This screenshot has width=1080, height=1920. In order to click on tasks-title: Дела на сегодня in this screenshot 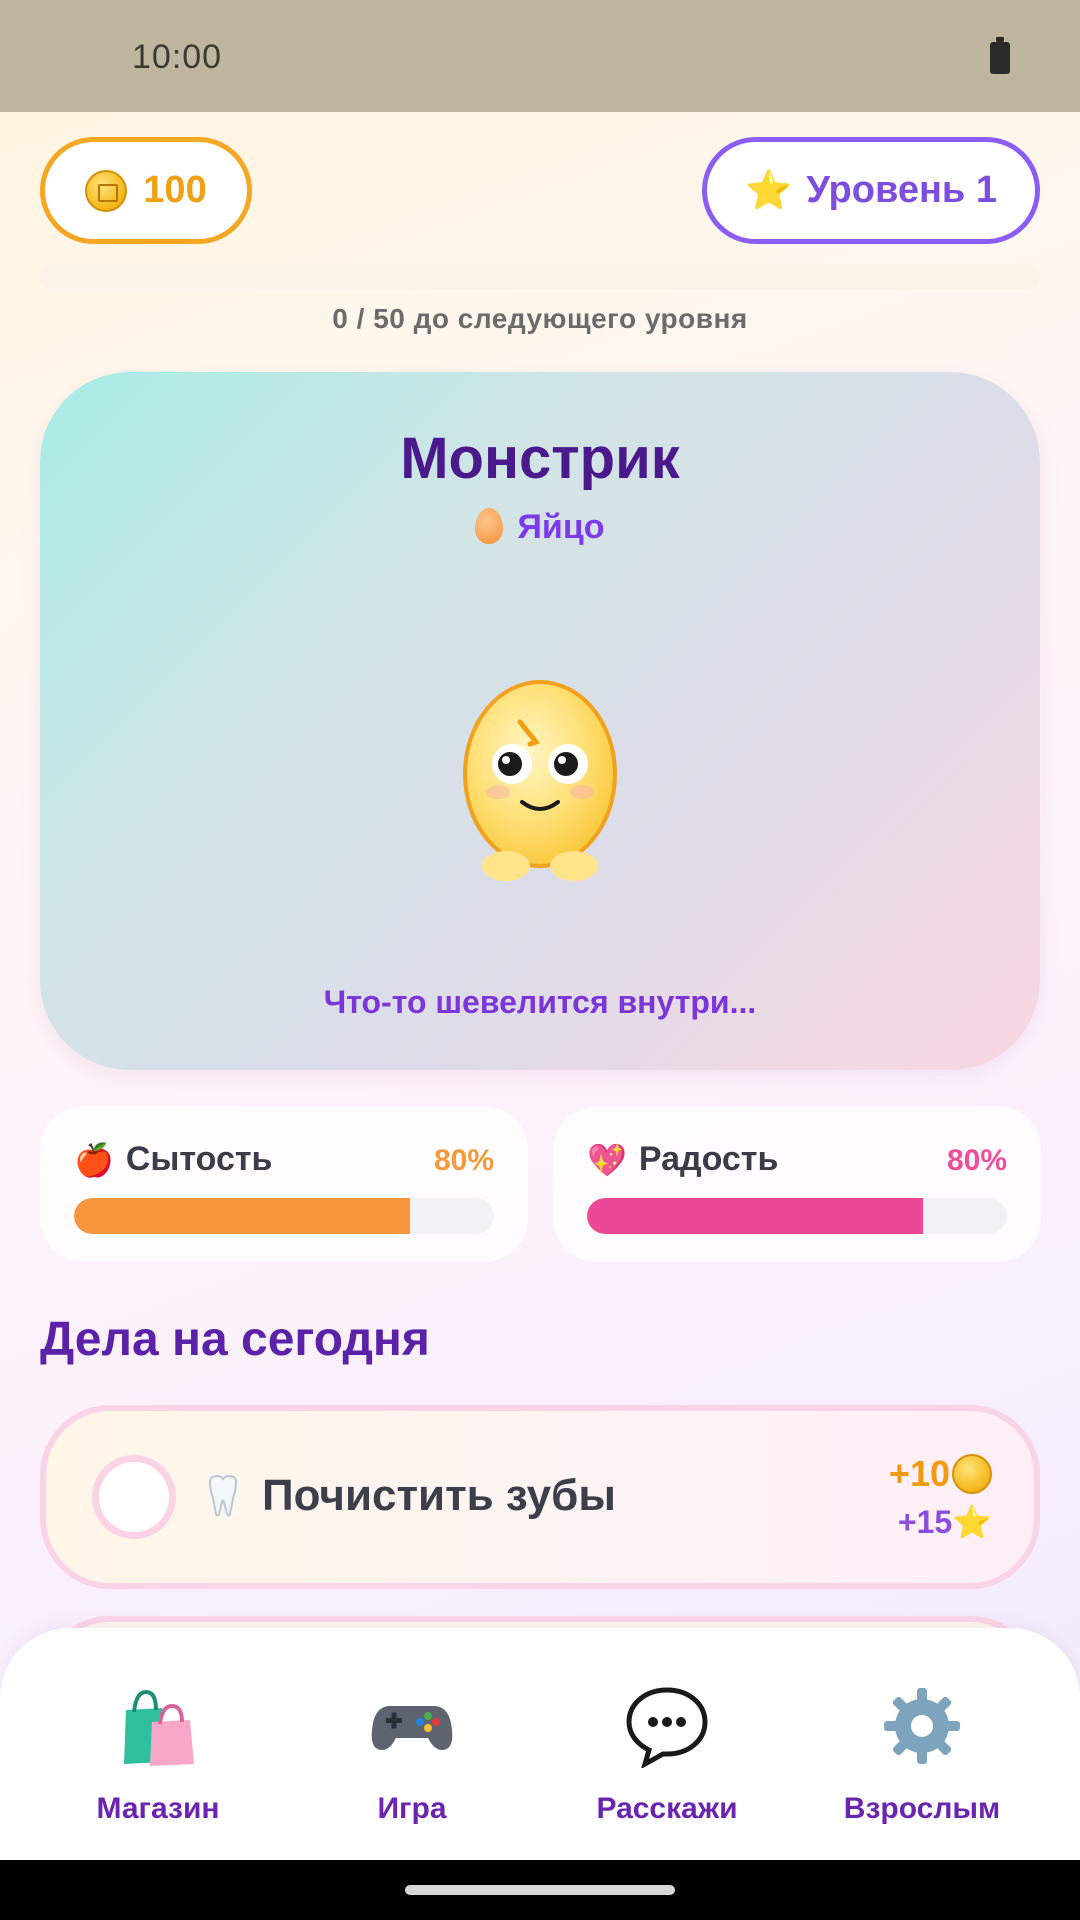, I will do `click(235, 1339)`.